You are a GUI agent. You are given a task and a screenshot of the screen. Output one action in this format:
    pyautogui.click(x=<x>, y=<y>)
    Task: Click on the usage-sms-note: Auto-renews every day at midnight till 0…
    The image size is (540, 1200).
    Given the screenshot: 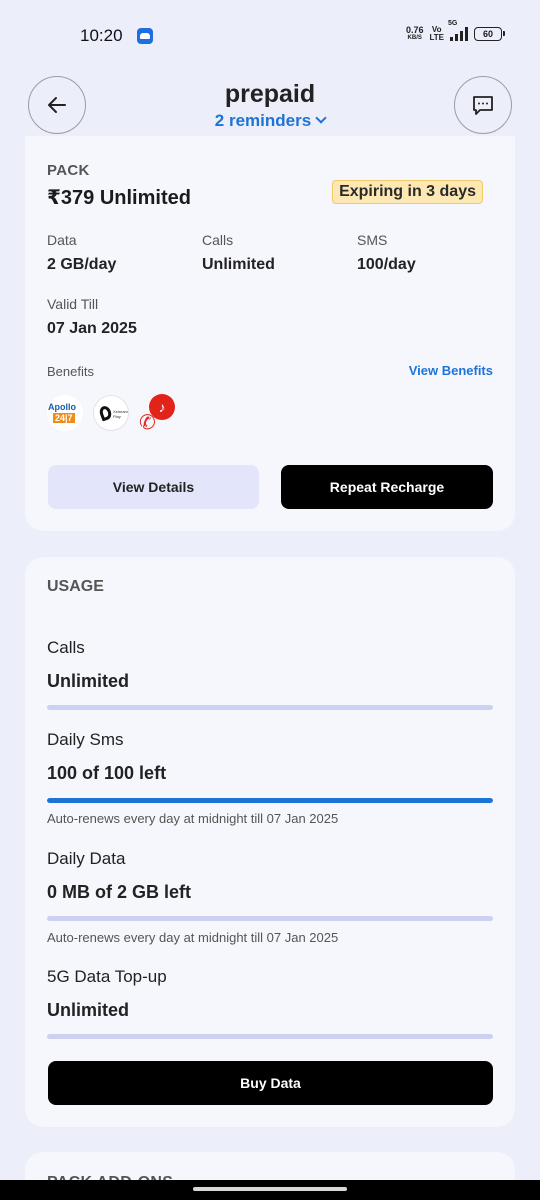 What is the action you would take?
    pyautogui.click(x=193, y=818)
    